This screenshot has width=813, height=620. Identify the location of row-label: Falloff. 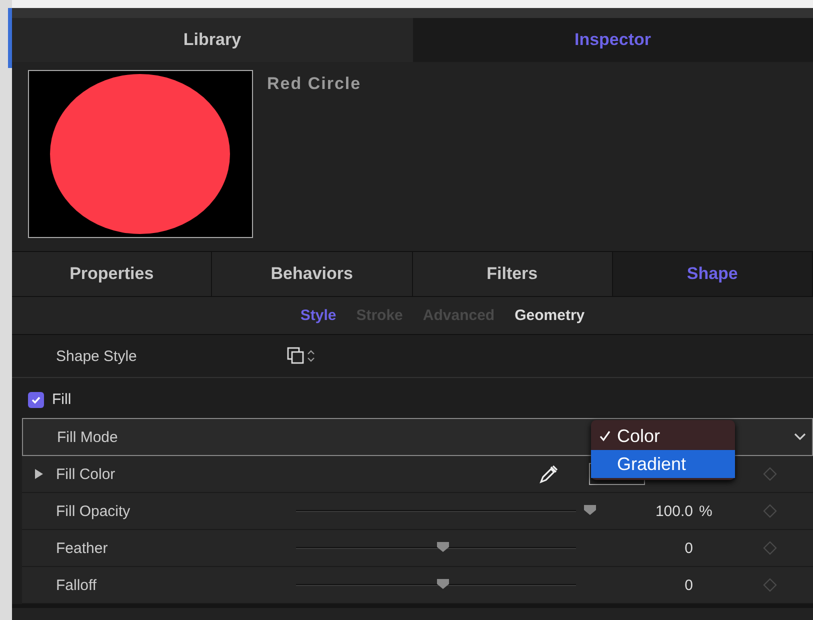
(77, 585).